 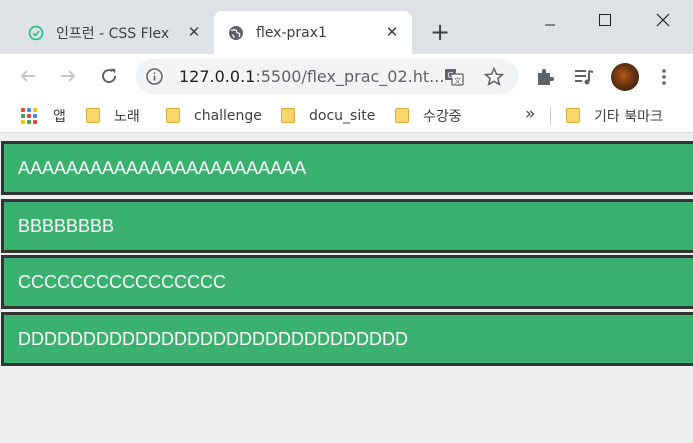 What do you see at coordinates (228, 115) in the screenshot?
I see `bookmark-label: challenge` at bounding box center [228, 115].